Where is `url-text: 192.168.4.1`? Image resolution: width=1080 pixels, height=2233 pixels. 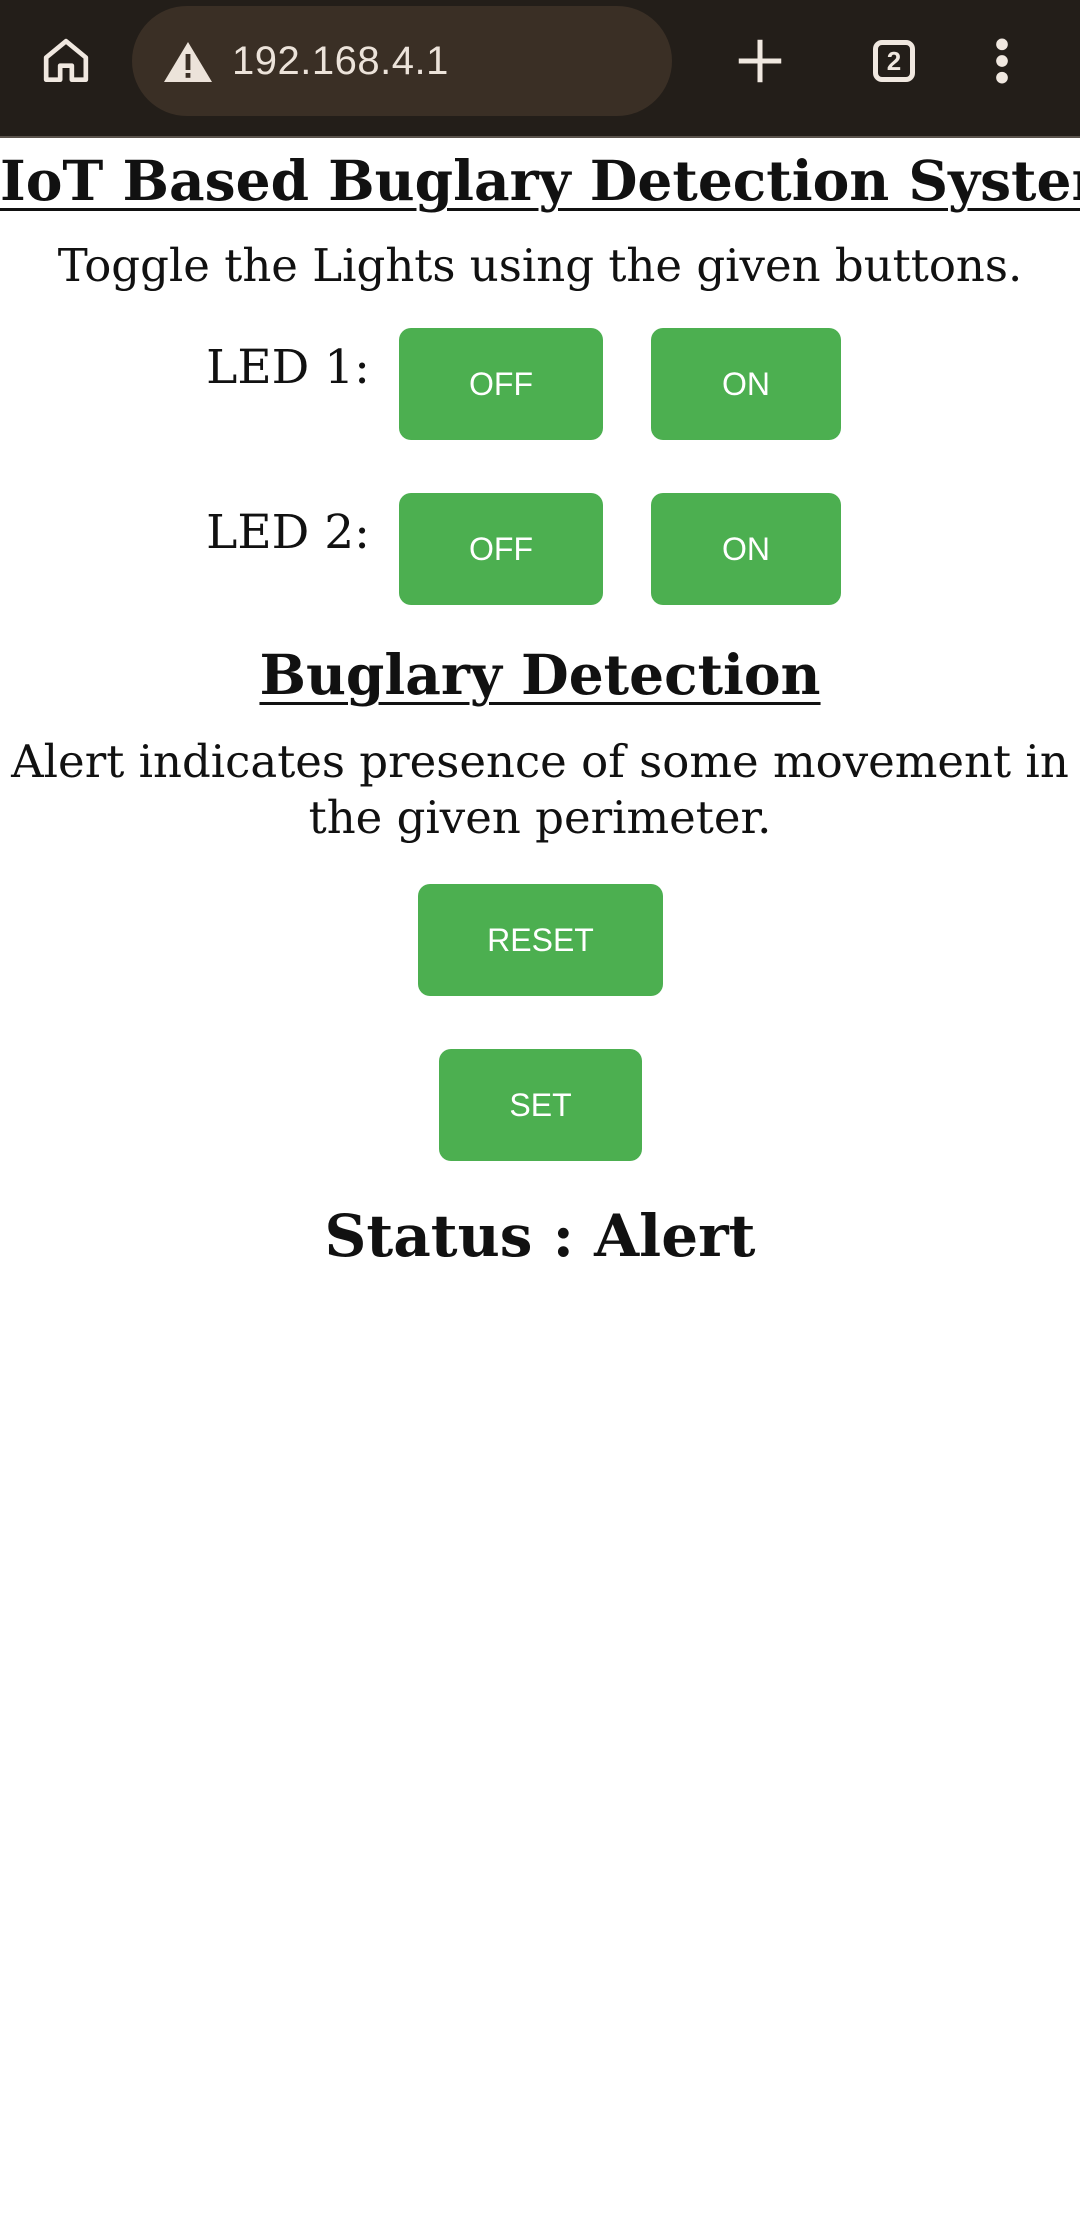 url-text: 192.168.4.1 is located at coordinates (340, 61).